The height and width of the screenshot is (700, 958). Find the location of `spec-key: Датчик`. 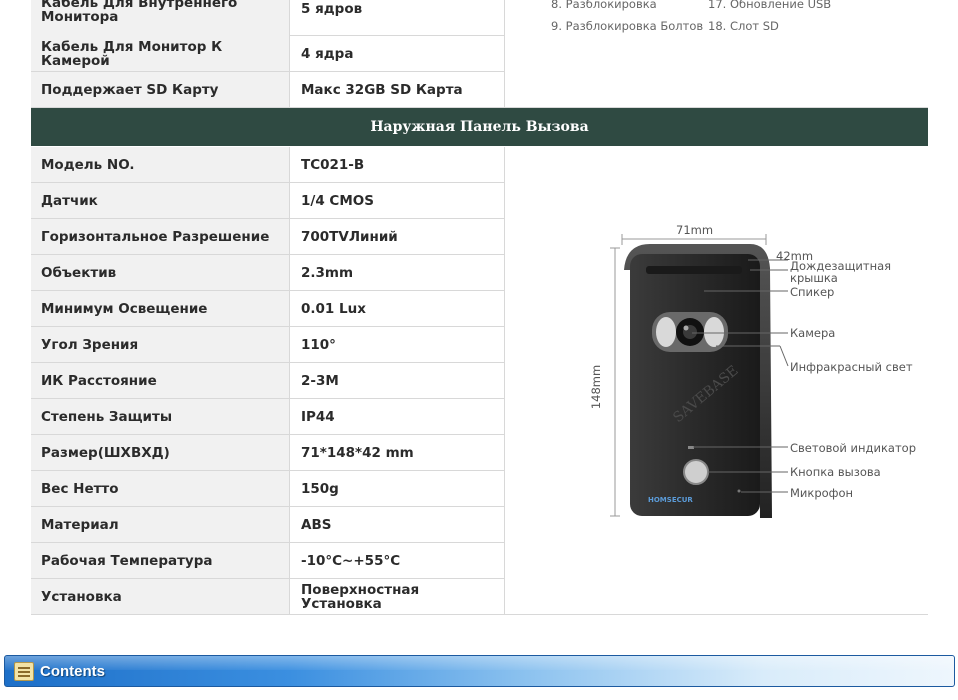

spec-key: Датчик is located at coordinates (160, 200).